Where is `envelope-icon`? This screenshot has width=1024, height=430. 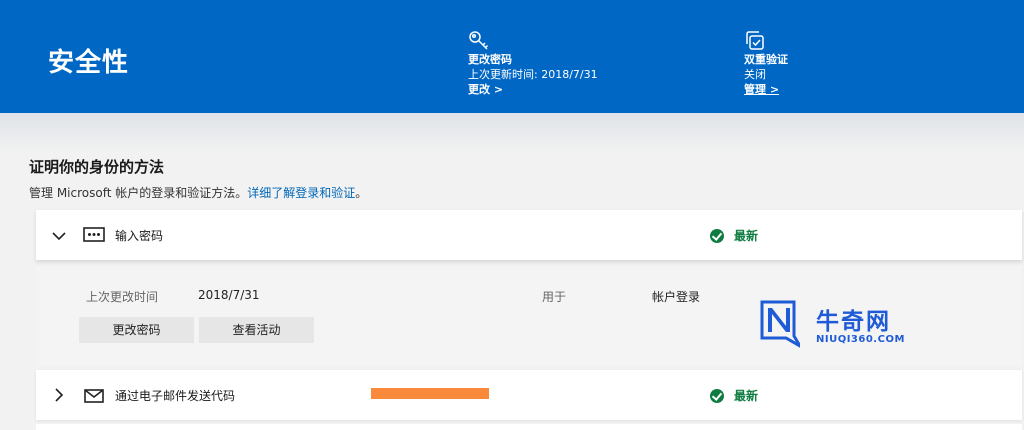 envelope-icon is located at coordinates (94, 397).